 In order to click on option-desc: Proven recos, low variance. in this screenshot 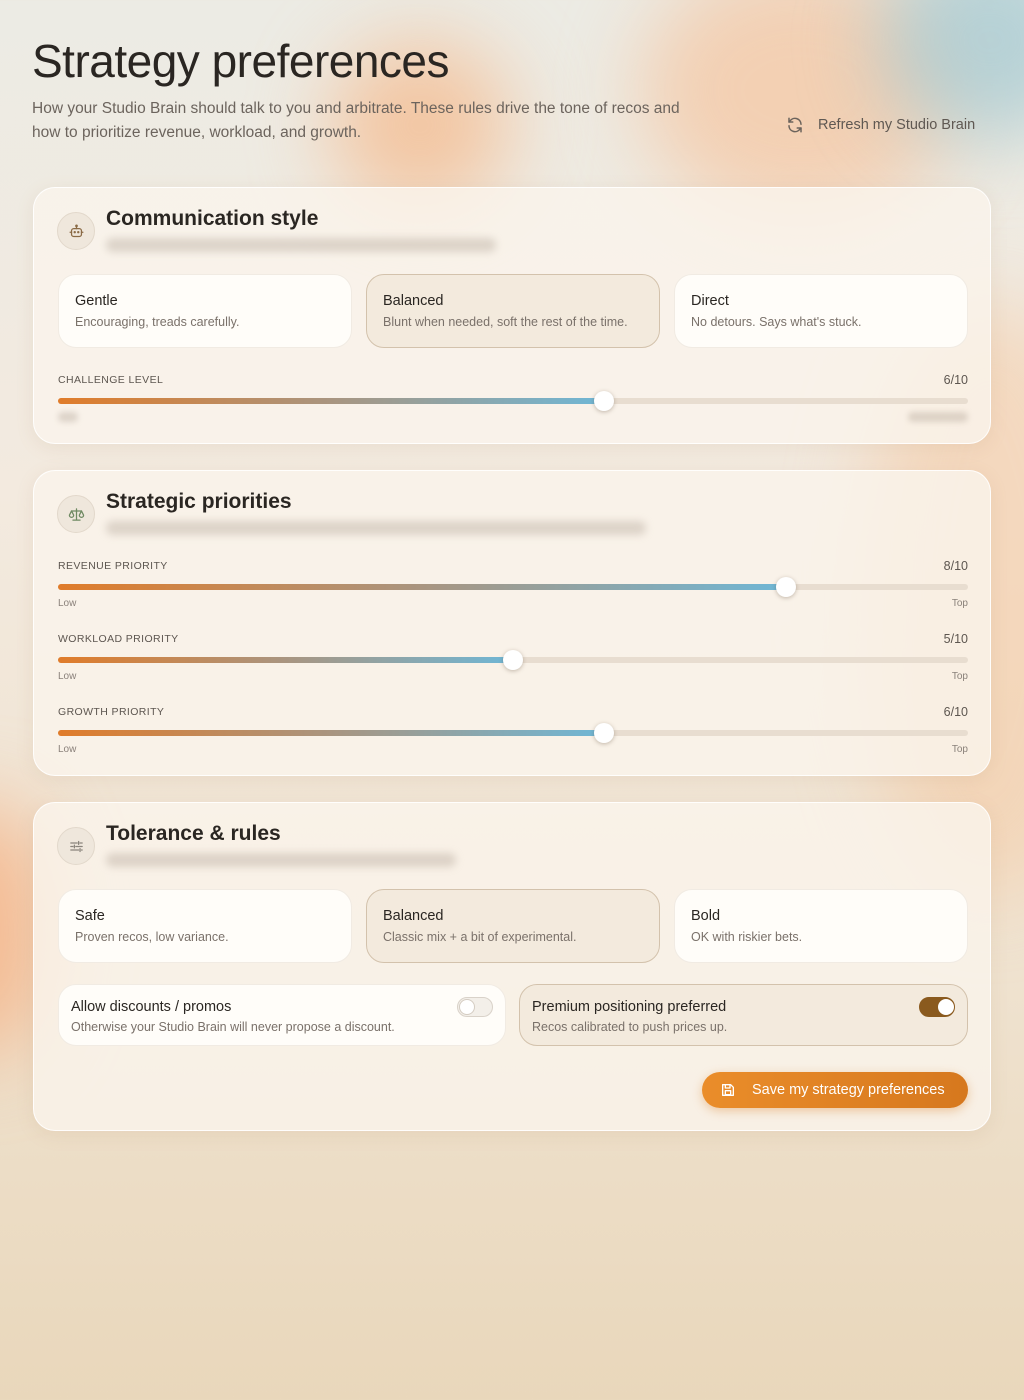, I will do `click(152, 937)`.